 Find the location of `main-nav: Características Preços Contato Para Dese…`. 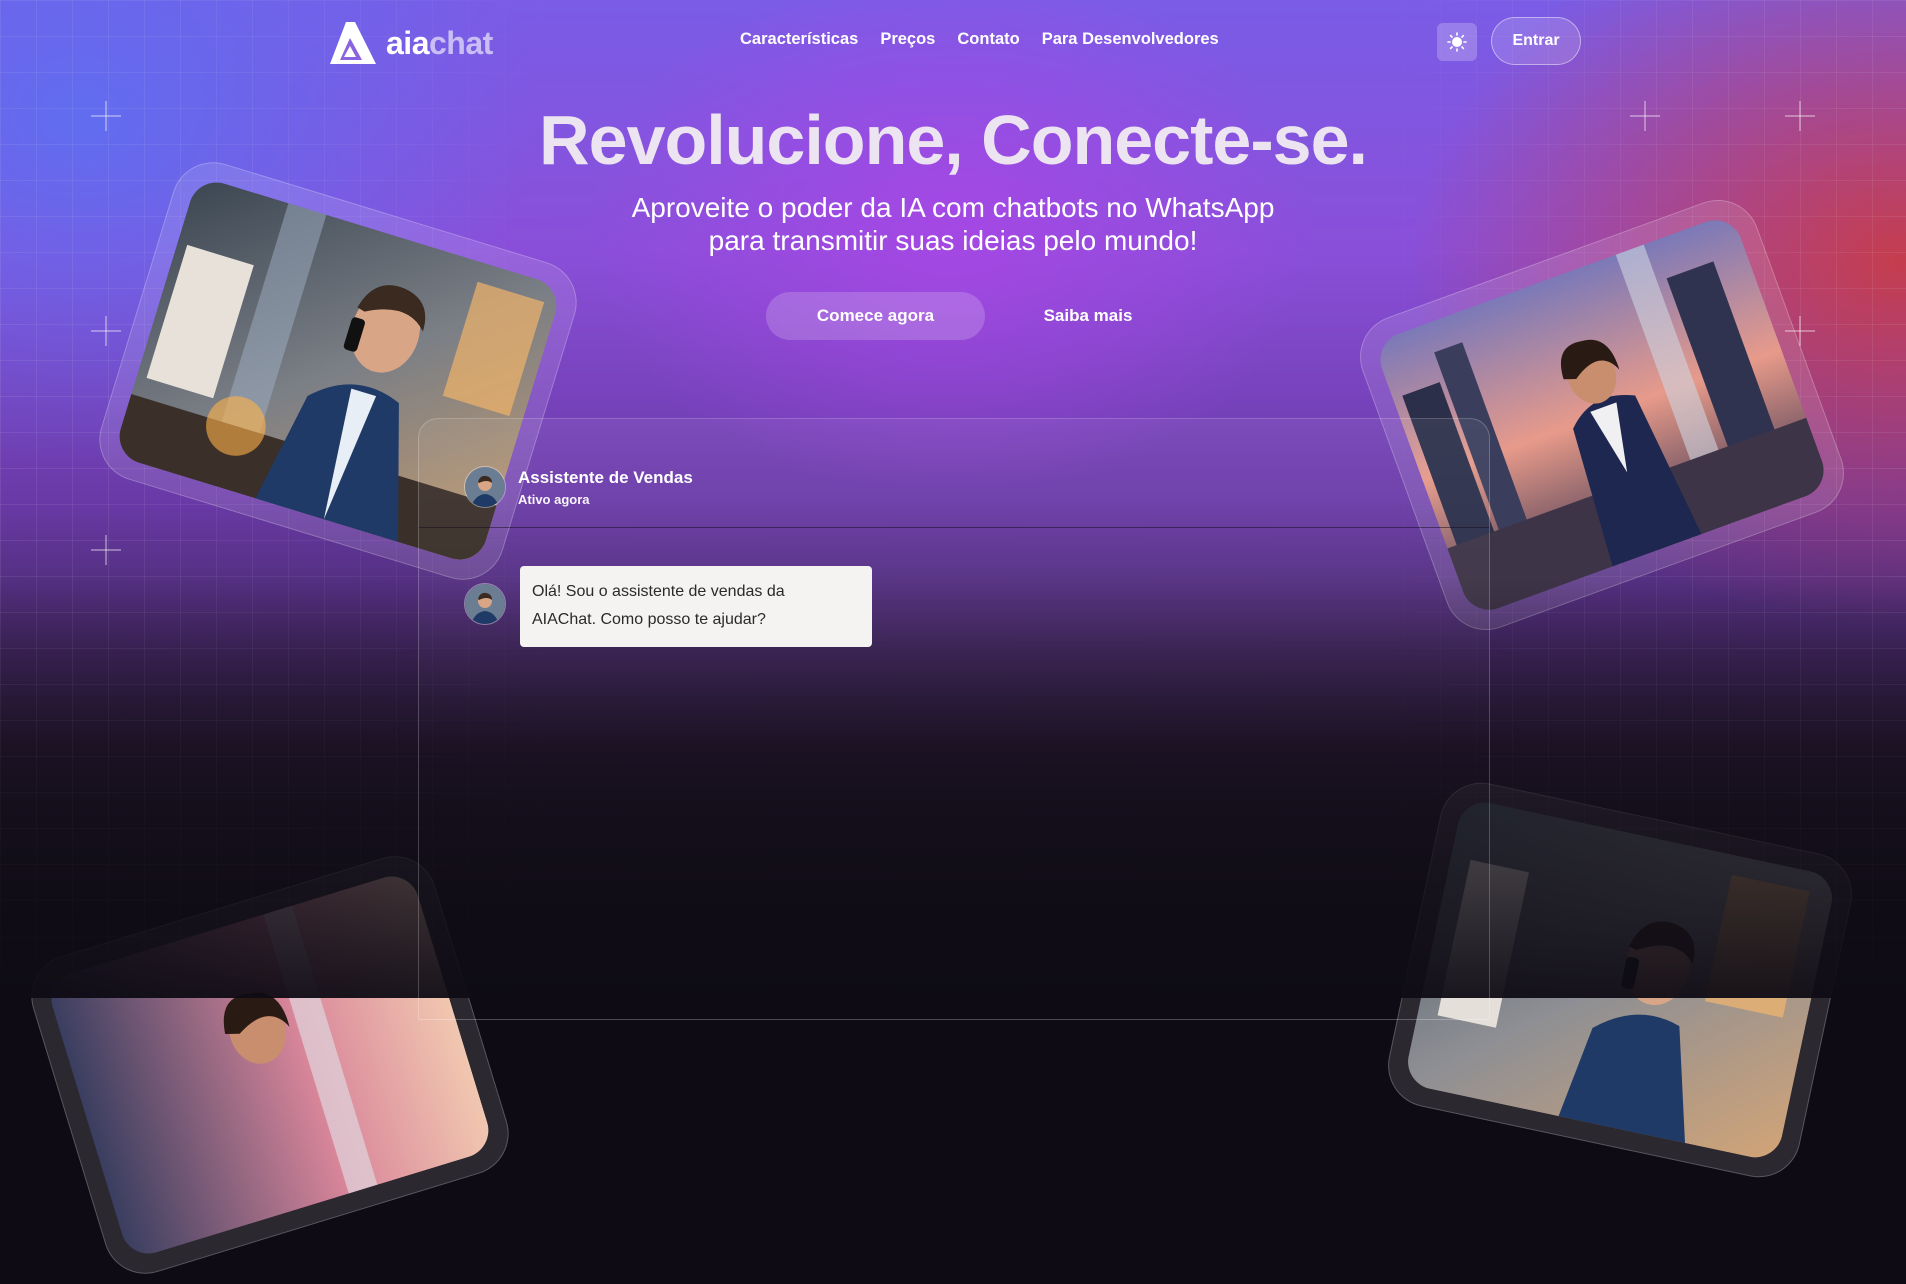

main-nav: Características Preços Contato Para Dese… is located at coordinates (979, 39).